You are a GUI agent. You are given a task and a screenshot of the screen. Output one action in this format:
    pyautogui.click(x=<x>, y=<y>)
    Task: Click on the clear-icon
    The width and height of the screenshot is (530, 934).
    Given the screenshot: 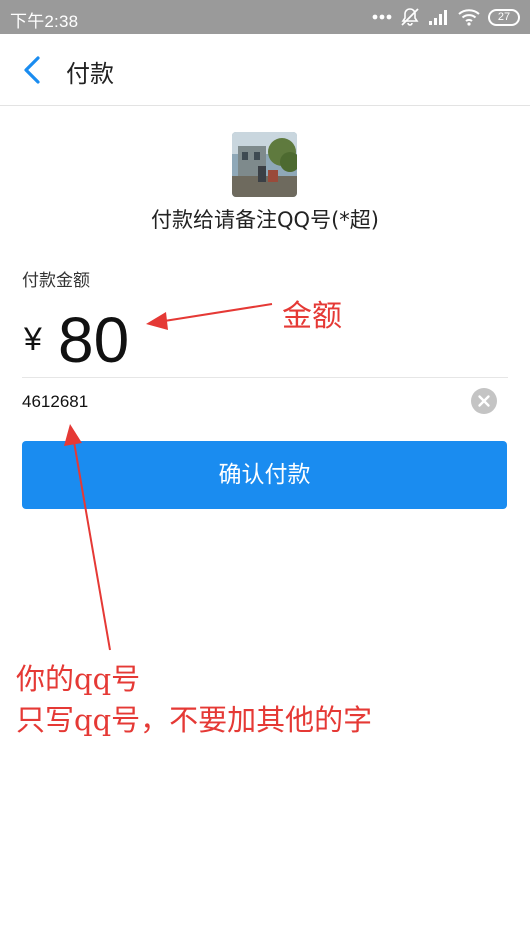 What is the action you would take?
    pyautogui.click(x=484, y=406)
    